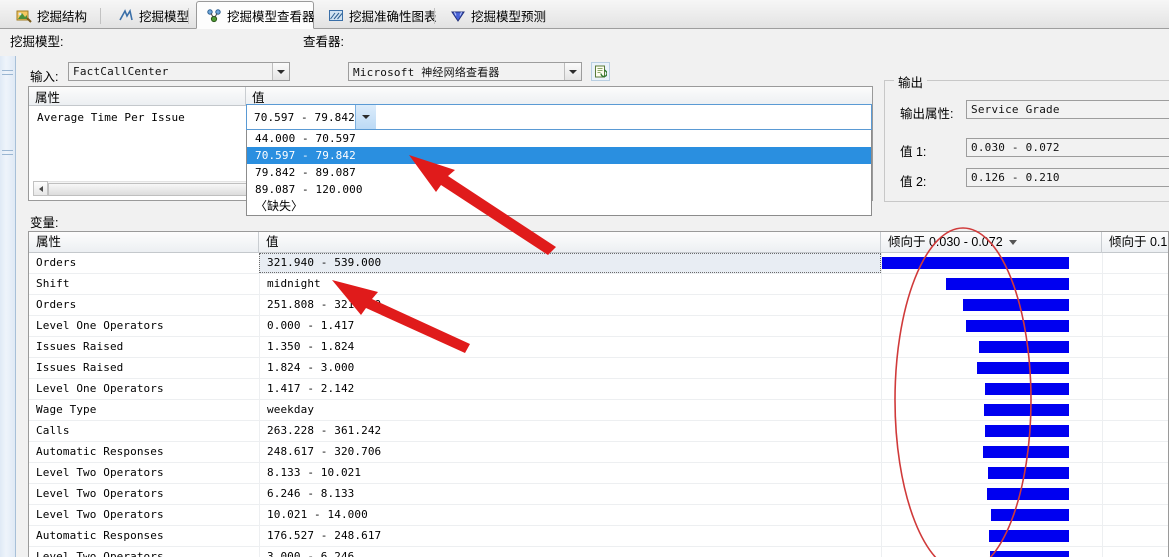  Describe the element at coordinates (271, 16) in the screenshot. I see `tab-label: 挖掘模型查看器` at that location.